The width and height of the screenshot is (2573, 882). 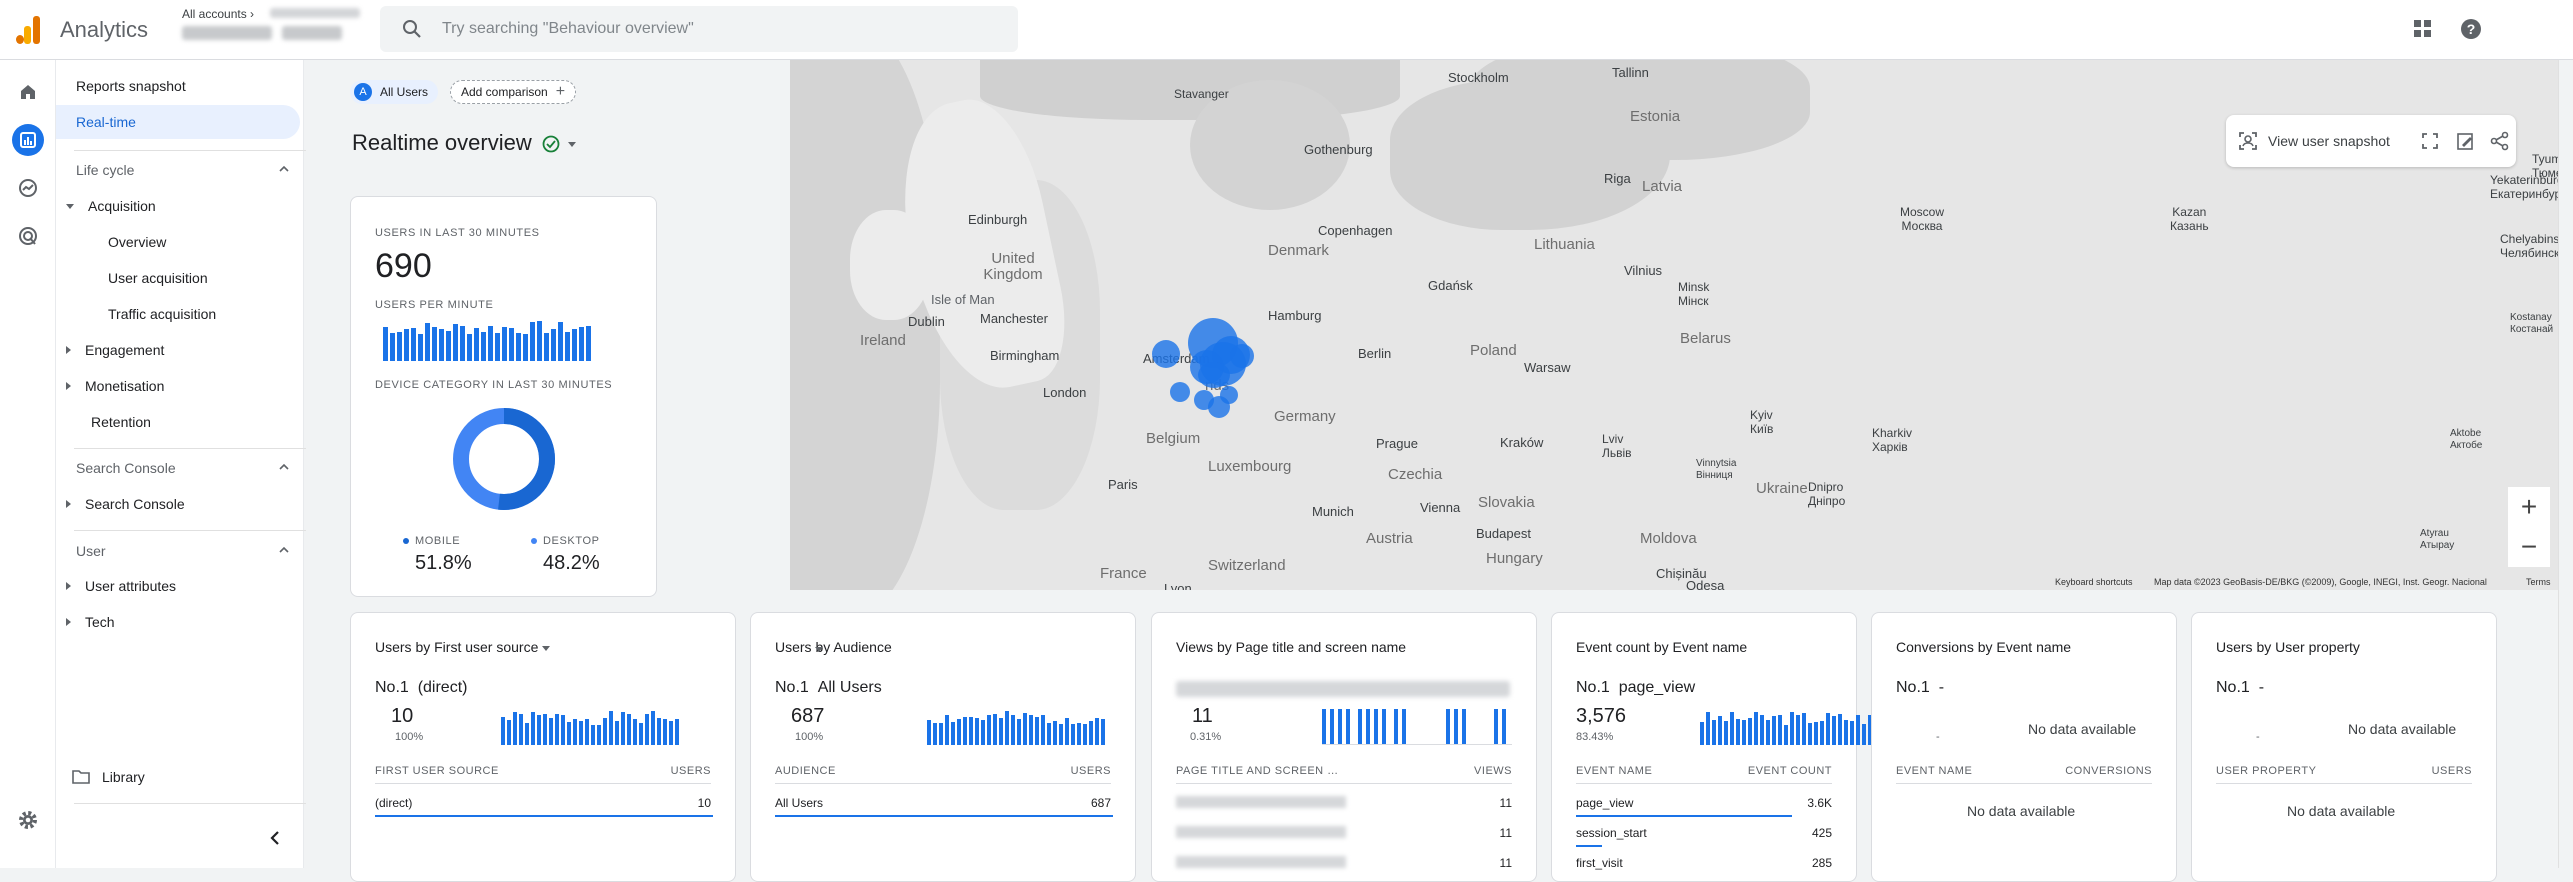 I want to click on users-per-minute-chart, so click(x=487, y=341).